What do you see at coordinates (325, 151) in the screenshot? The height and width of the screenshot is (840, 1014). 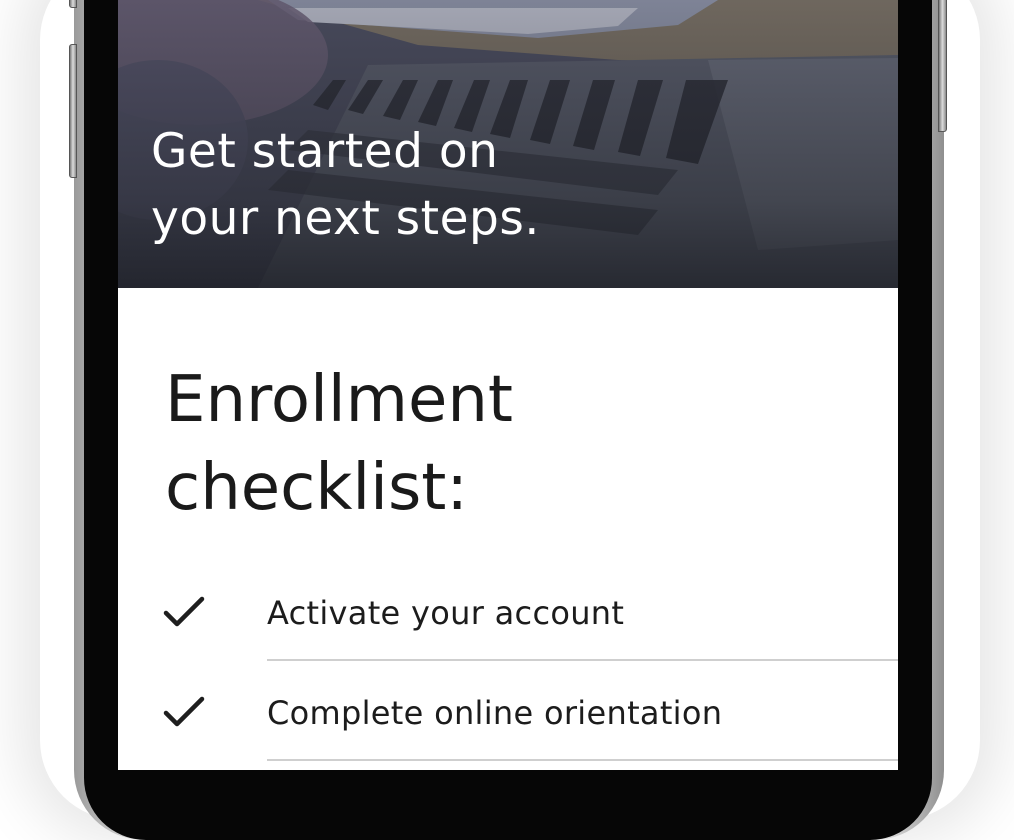 I see `hero-title-line1: Get started on` at bounding box center [325, 151].